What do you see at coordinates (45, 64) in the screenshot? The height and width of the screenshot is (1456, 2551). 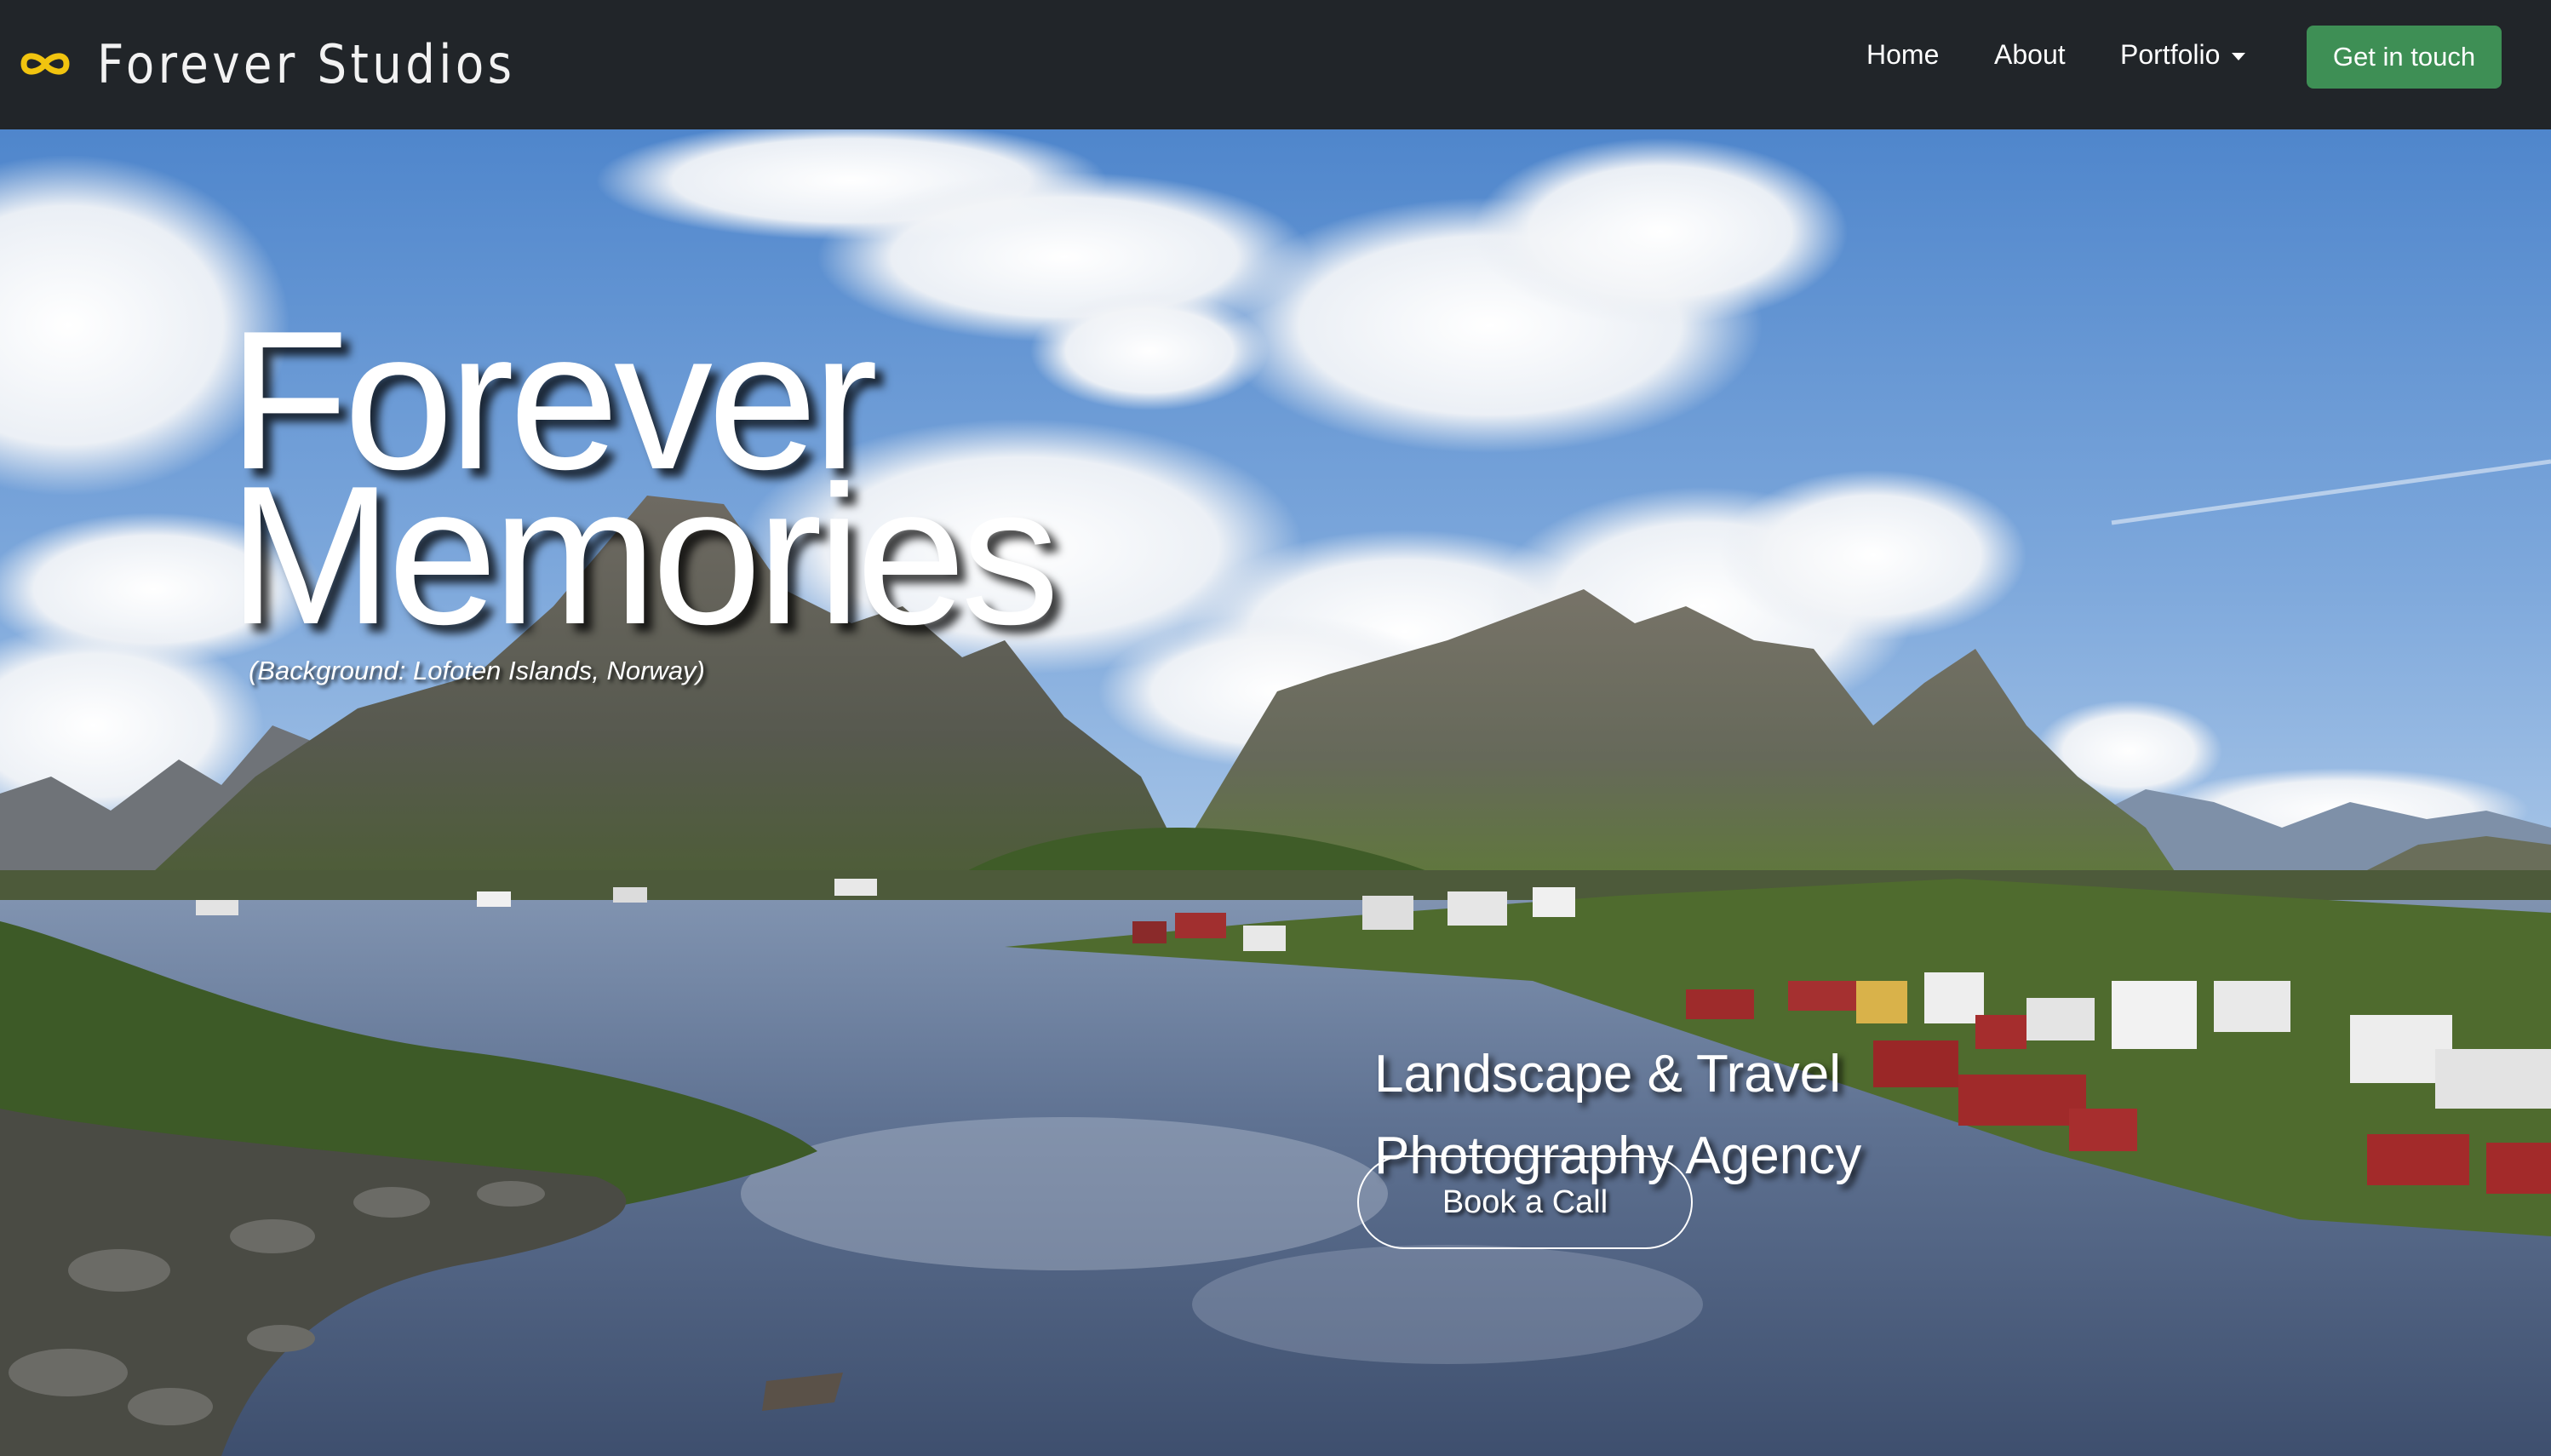 I see `infinity-icon` at bounding box center [45, 64].